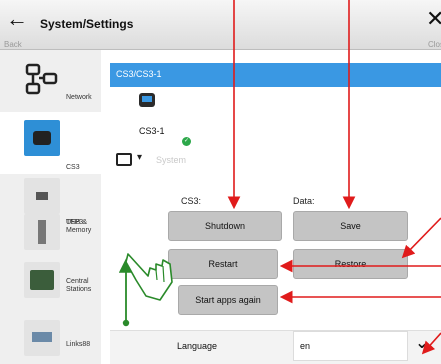 Image resolution: width=441 pixels, height=364 pixels. What do you see at coordinates (191, 201) in the screenshot?
I see `cs3-section-label: CS3:` at bounding box center [191, 201].